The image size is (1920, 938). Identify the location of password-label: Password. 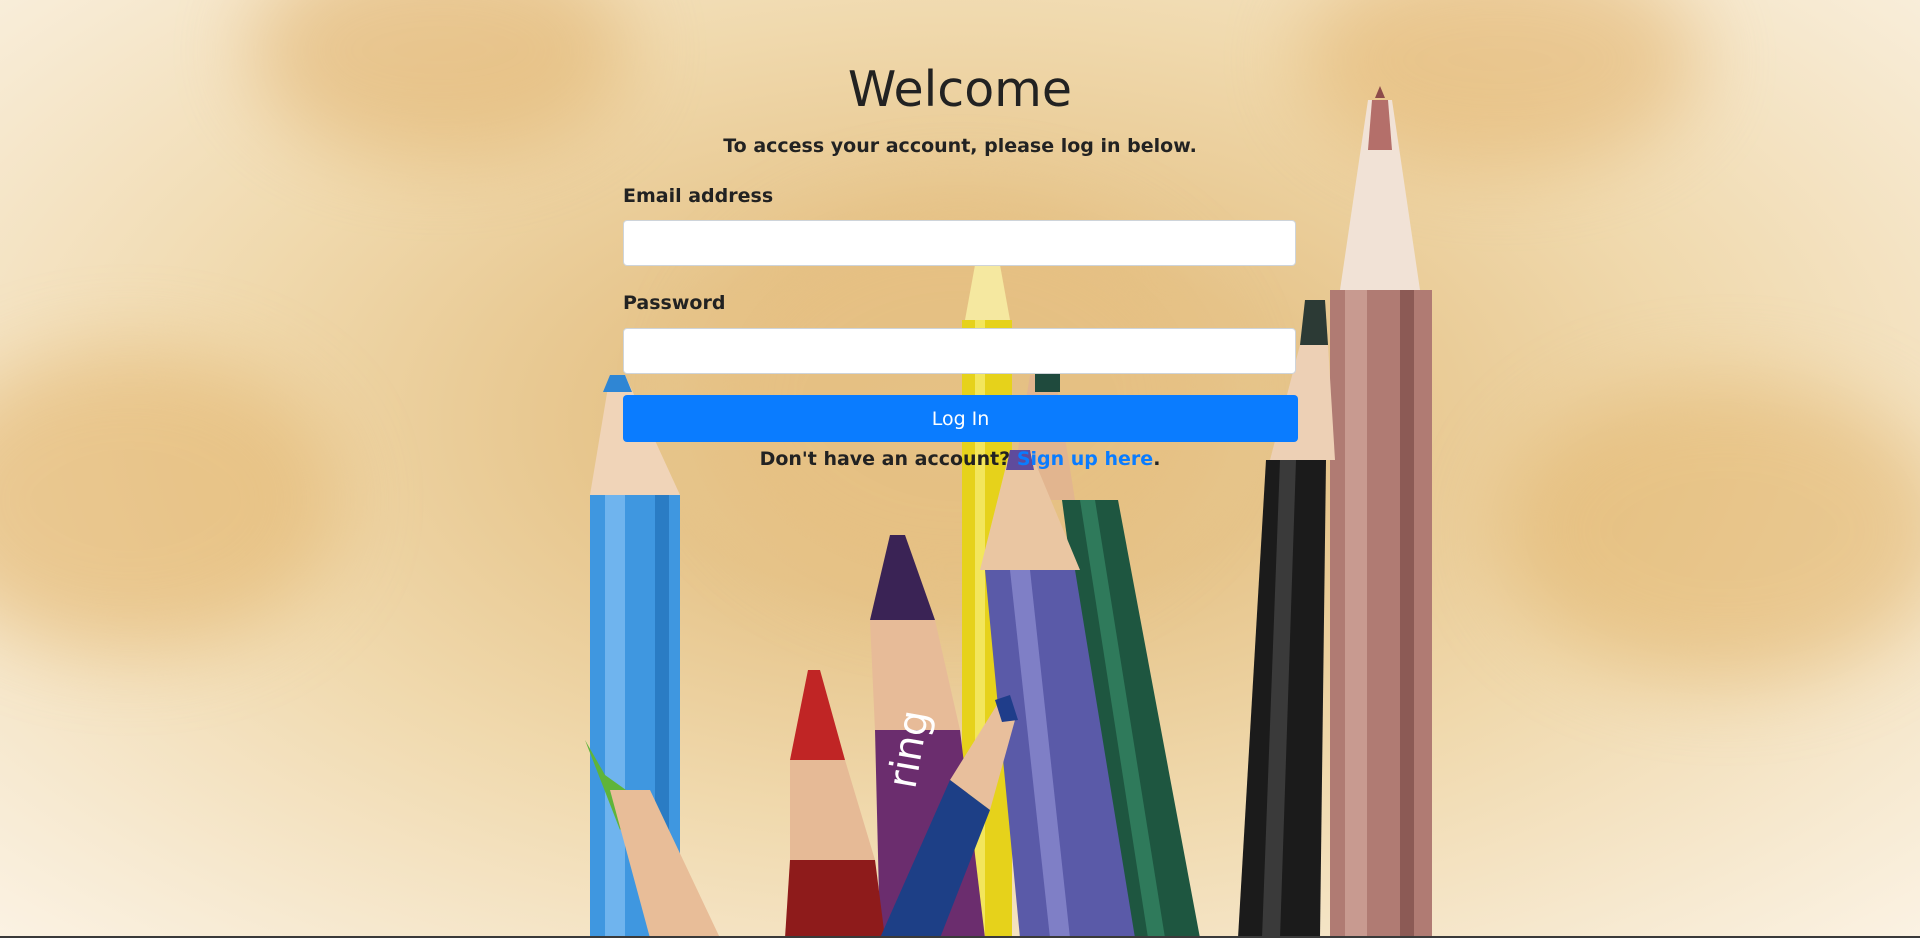
(674, 303).